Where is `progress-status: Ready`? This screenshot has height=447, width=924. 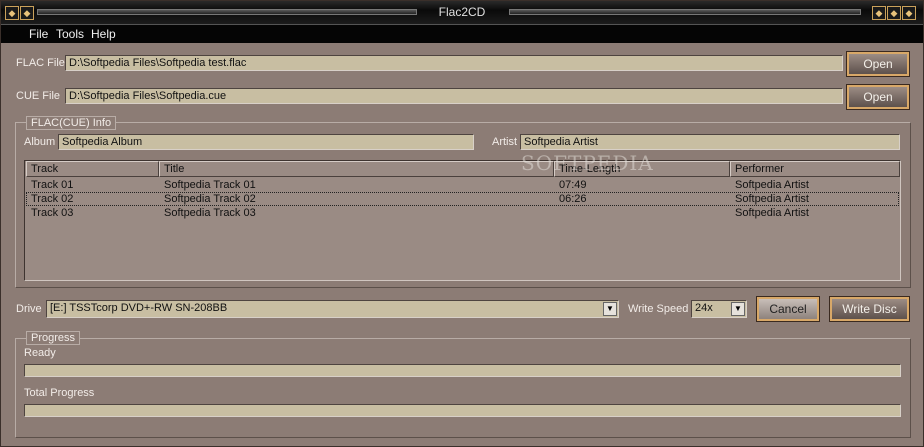
progress-status: Ready is located at coordinates (40, 353).